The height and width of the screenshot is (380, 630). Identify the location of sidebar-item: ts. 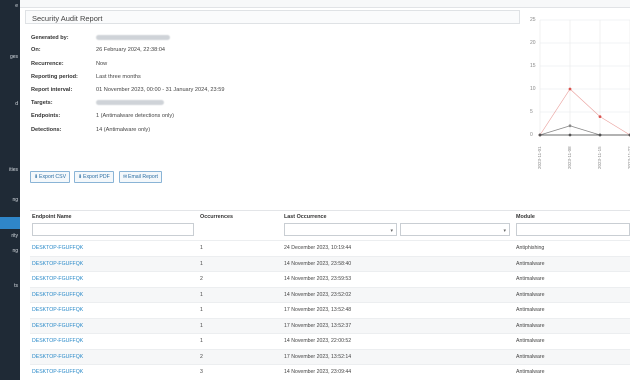
(10, 286).